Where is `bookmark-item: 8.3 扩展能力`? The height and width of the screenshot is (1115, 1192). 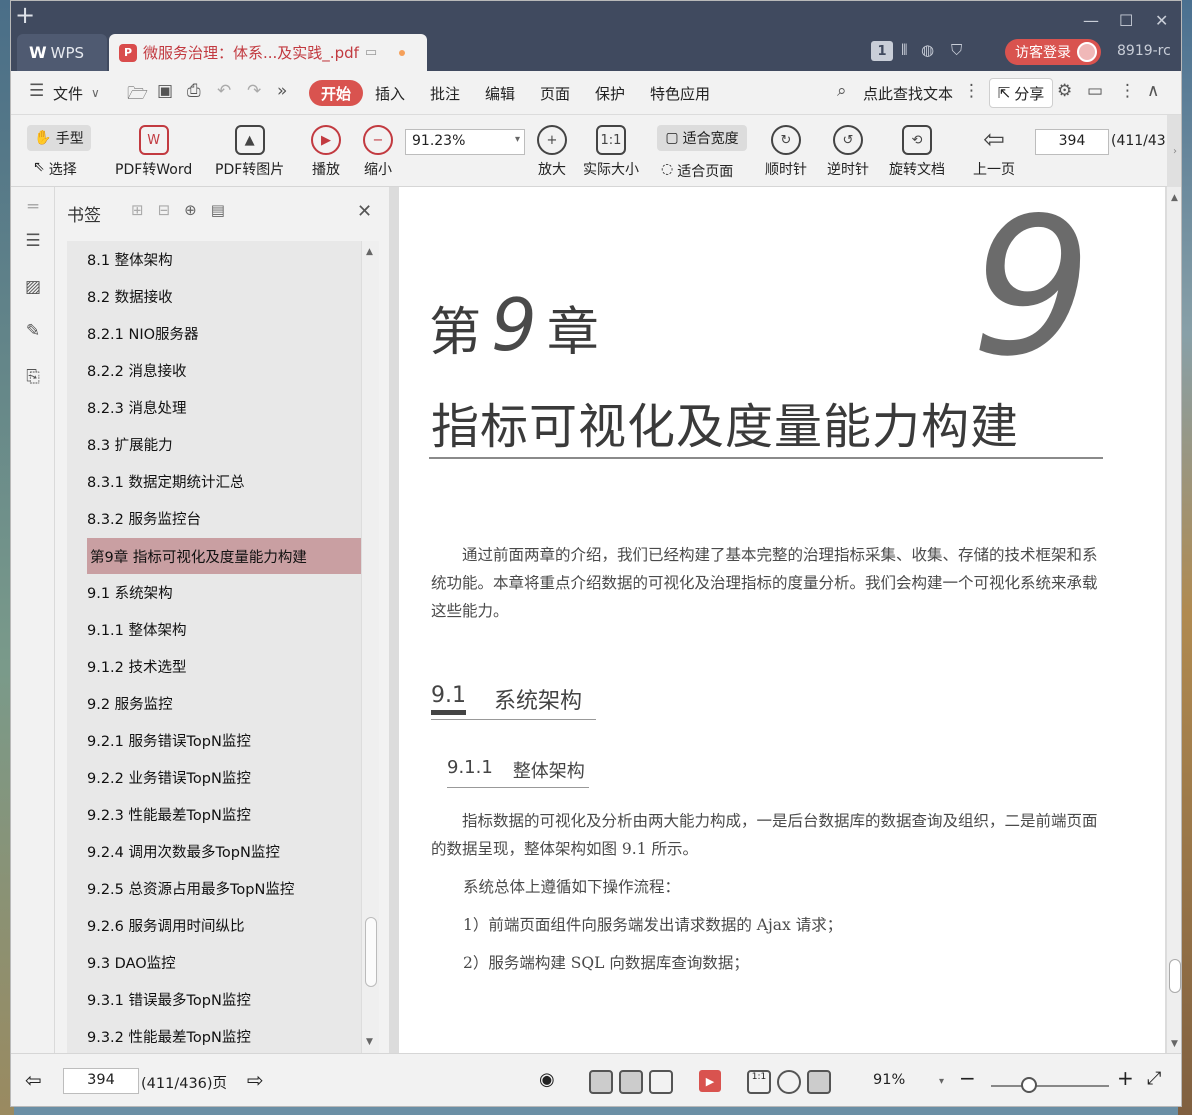
bookmark-item: 8.3 扩展能力 is located at coordinates (130, 444).